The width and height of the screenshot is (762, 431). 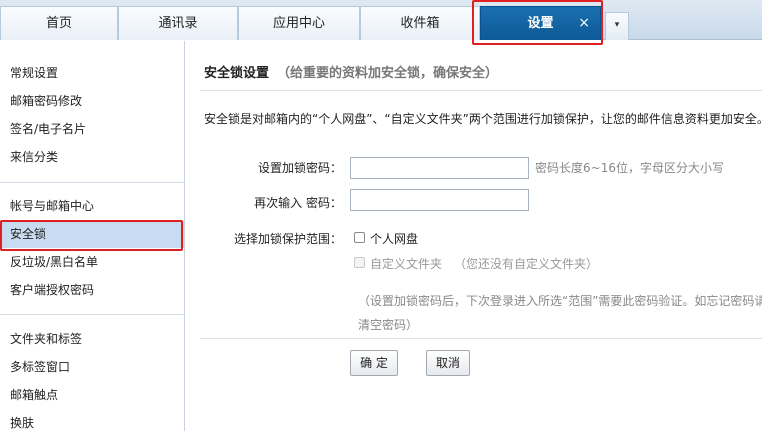 What do you see at coordinates (439, 200) in the screenshot?
I see `confirm-password-field` at bounding box center [439, 200].